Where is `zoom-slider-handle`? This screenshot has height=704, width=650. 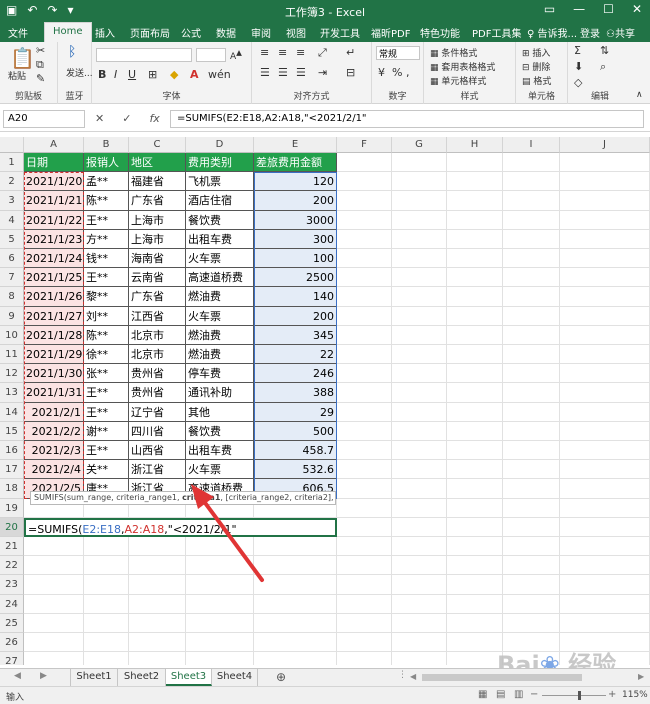 zoom-slider-handle is located at coordinates (579, 695).